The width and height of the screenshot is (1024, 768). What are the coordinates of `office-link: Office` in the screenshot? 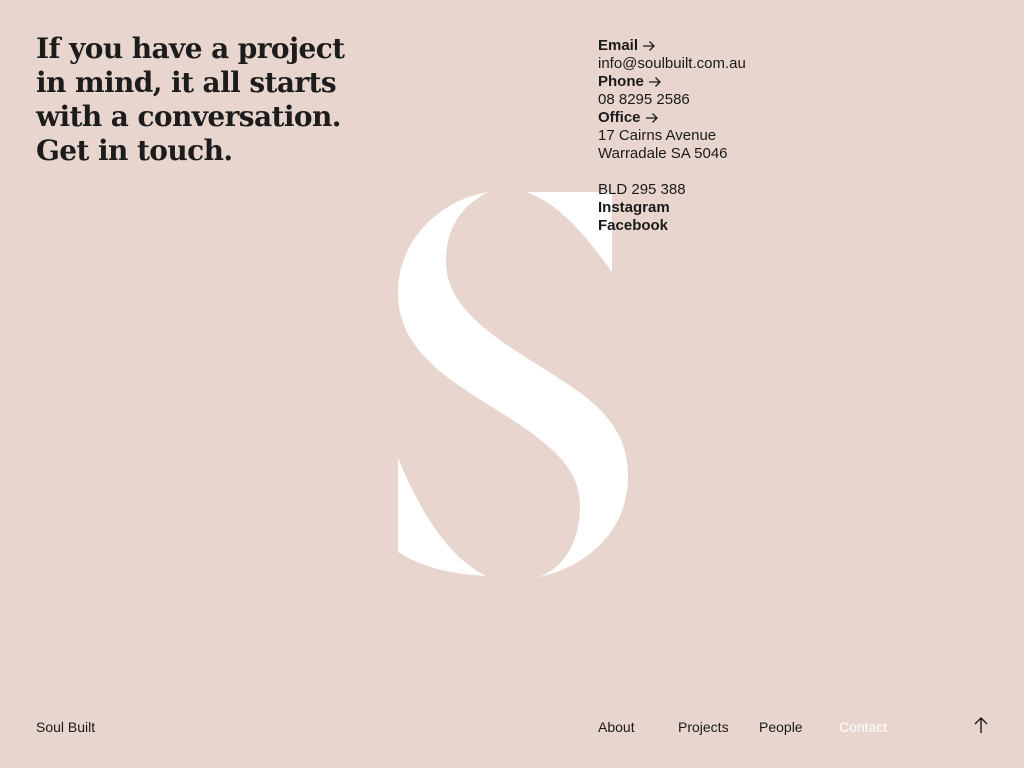 It's located at (628, 118).